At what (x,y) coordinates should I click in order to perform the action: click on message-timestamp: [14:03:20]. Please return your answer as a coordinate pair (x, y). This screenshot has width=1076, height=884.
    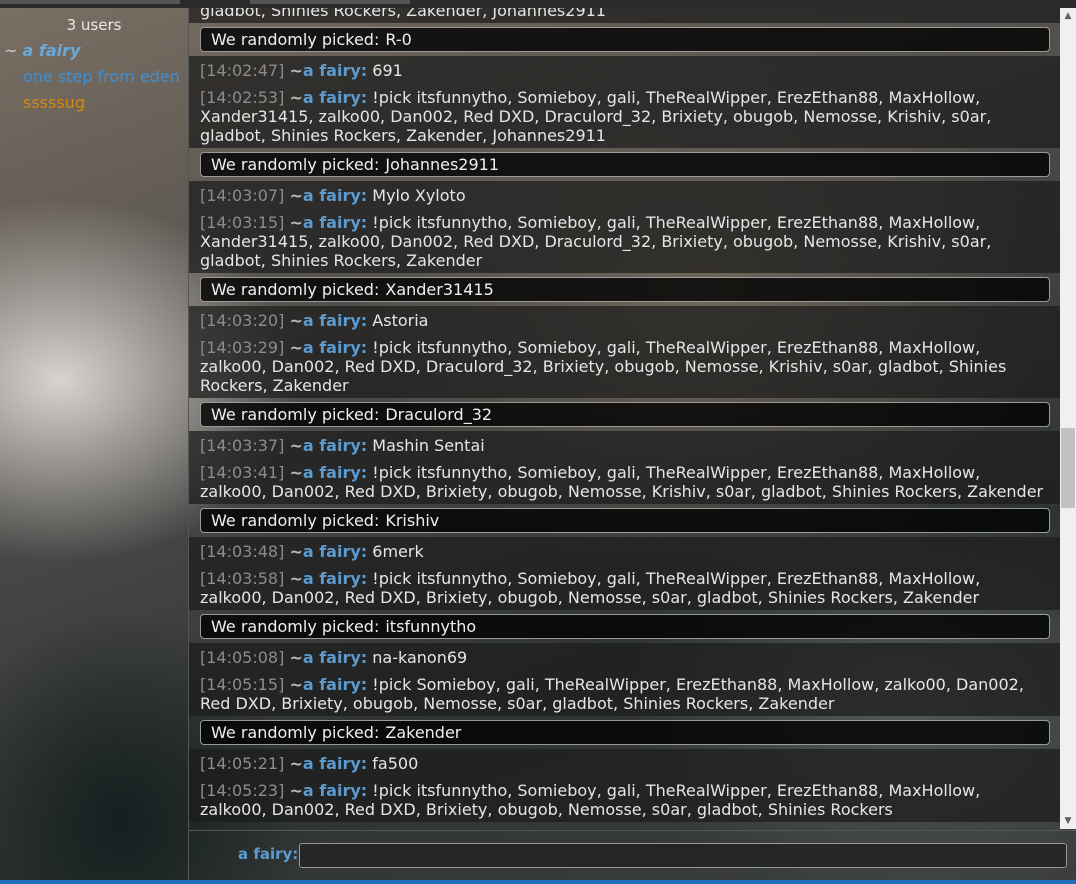
    Looking at the image, I should click on (242, 320).